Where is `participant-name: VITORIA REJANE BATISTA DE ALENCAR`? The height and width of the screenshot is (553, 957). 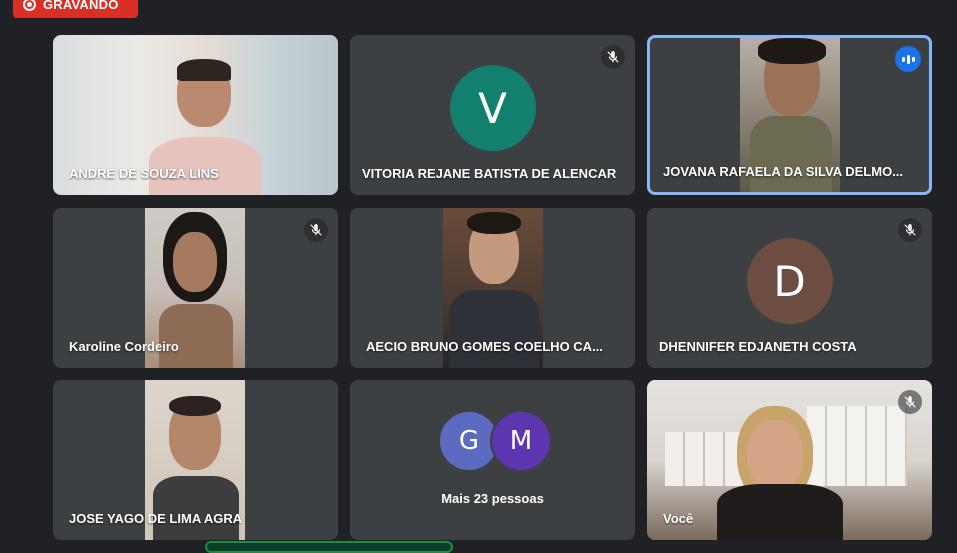 participant-name: VITORIA REJANE BATISTA DE ALENCAR is located at coordinates (489, 173).